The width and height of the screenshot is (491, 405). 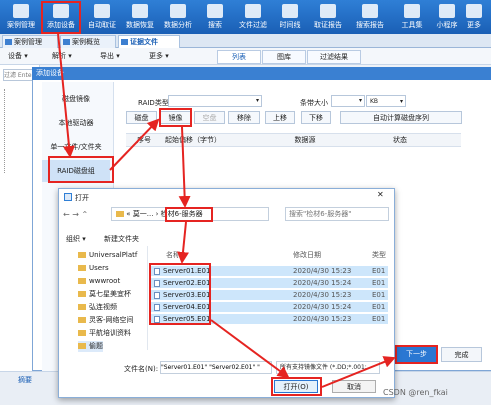 What do you see at coordinates (328, 367) in the screenshot?
I see `filetype-select: 所有支持镜像文件 (*.DD;*.001;` at bounding box center [328, 367].